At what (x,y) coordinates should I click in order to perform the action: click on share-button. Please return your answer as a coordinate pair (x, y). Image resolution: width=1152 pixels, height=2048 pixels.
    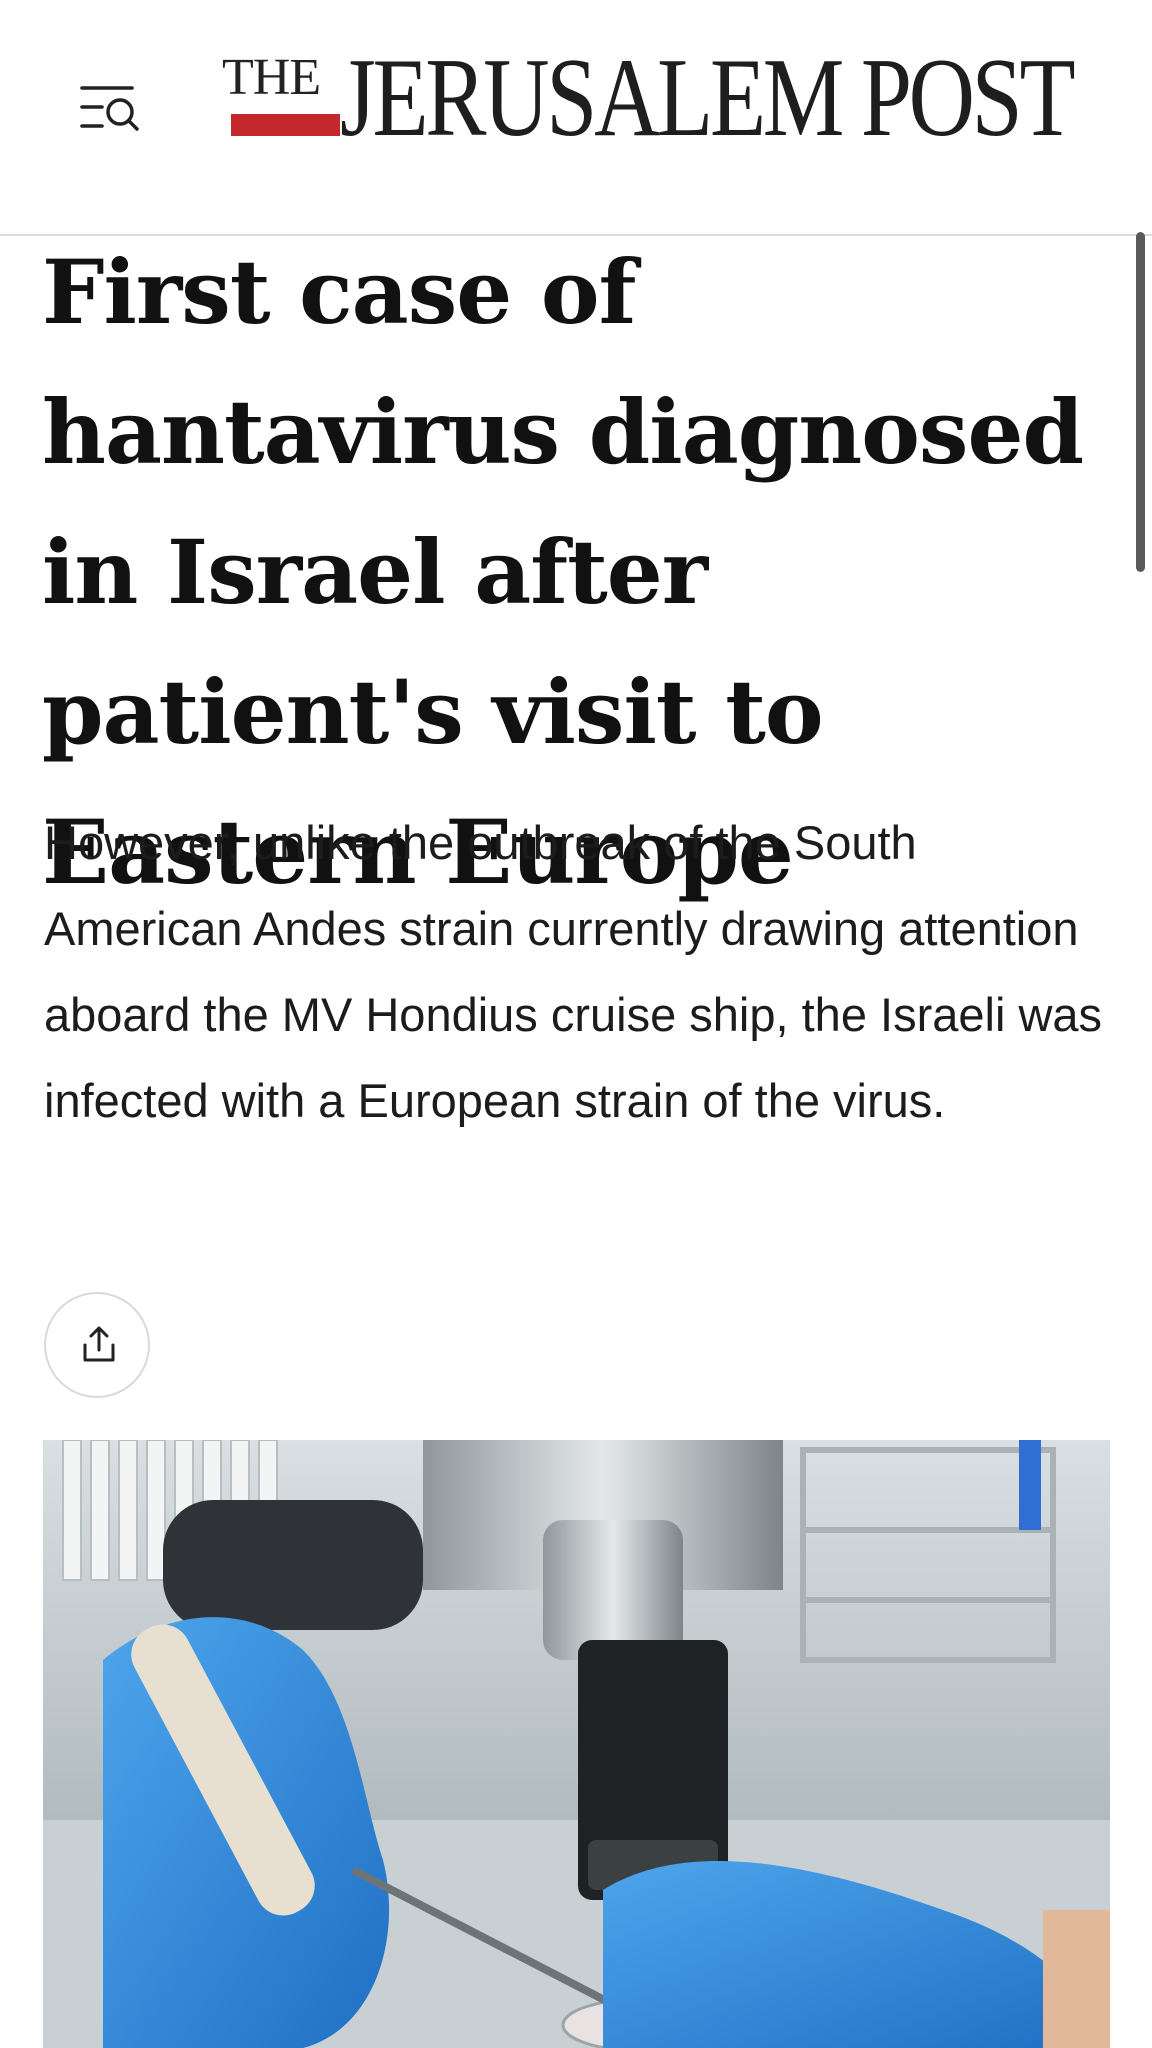
    Looking at the image, I should click on (97, 1345).